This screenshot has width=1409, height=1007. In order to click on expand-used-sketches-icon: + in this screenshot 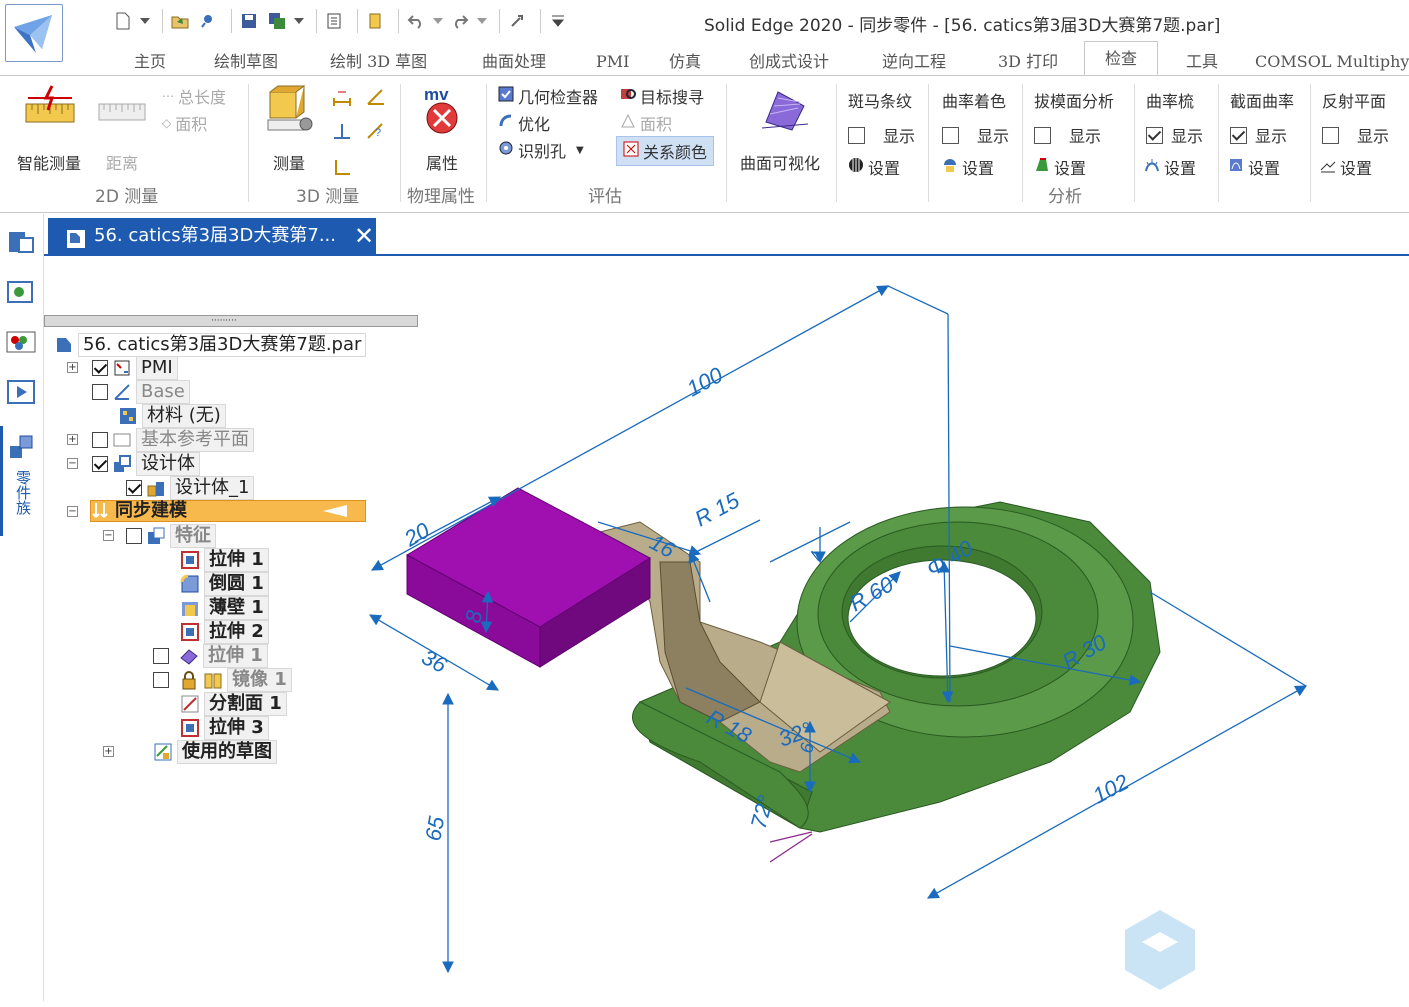, I will do `click(108, 751)`.